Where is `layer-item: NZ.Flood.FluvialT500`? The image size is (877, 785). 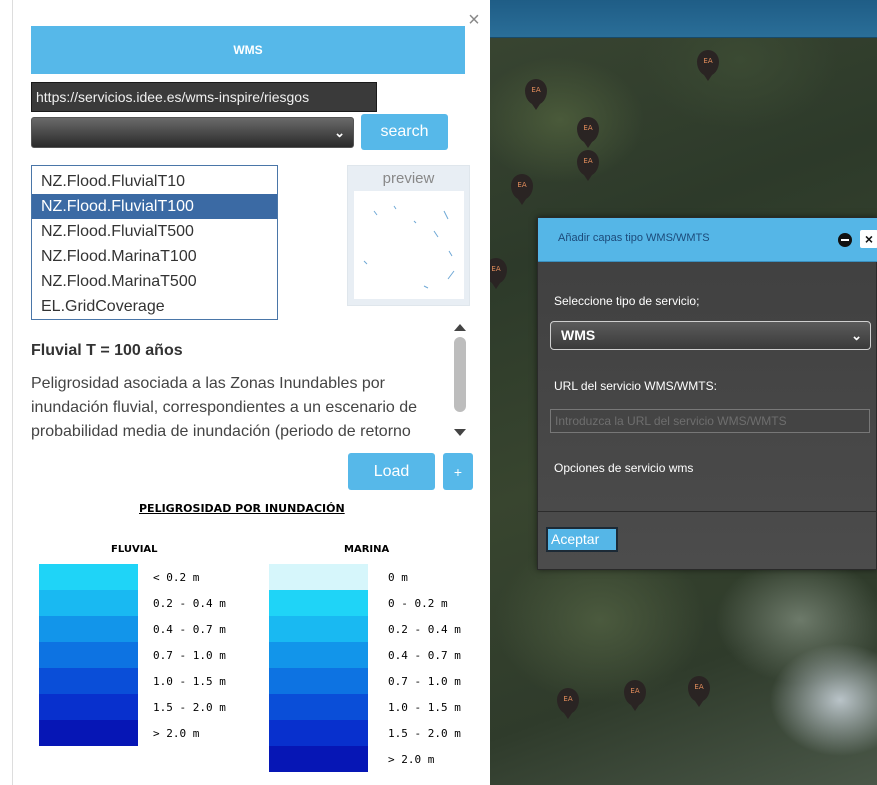 layer-item: NZ.Flood.FluvialT500 is located at coordinates (154, 231).